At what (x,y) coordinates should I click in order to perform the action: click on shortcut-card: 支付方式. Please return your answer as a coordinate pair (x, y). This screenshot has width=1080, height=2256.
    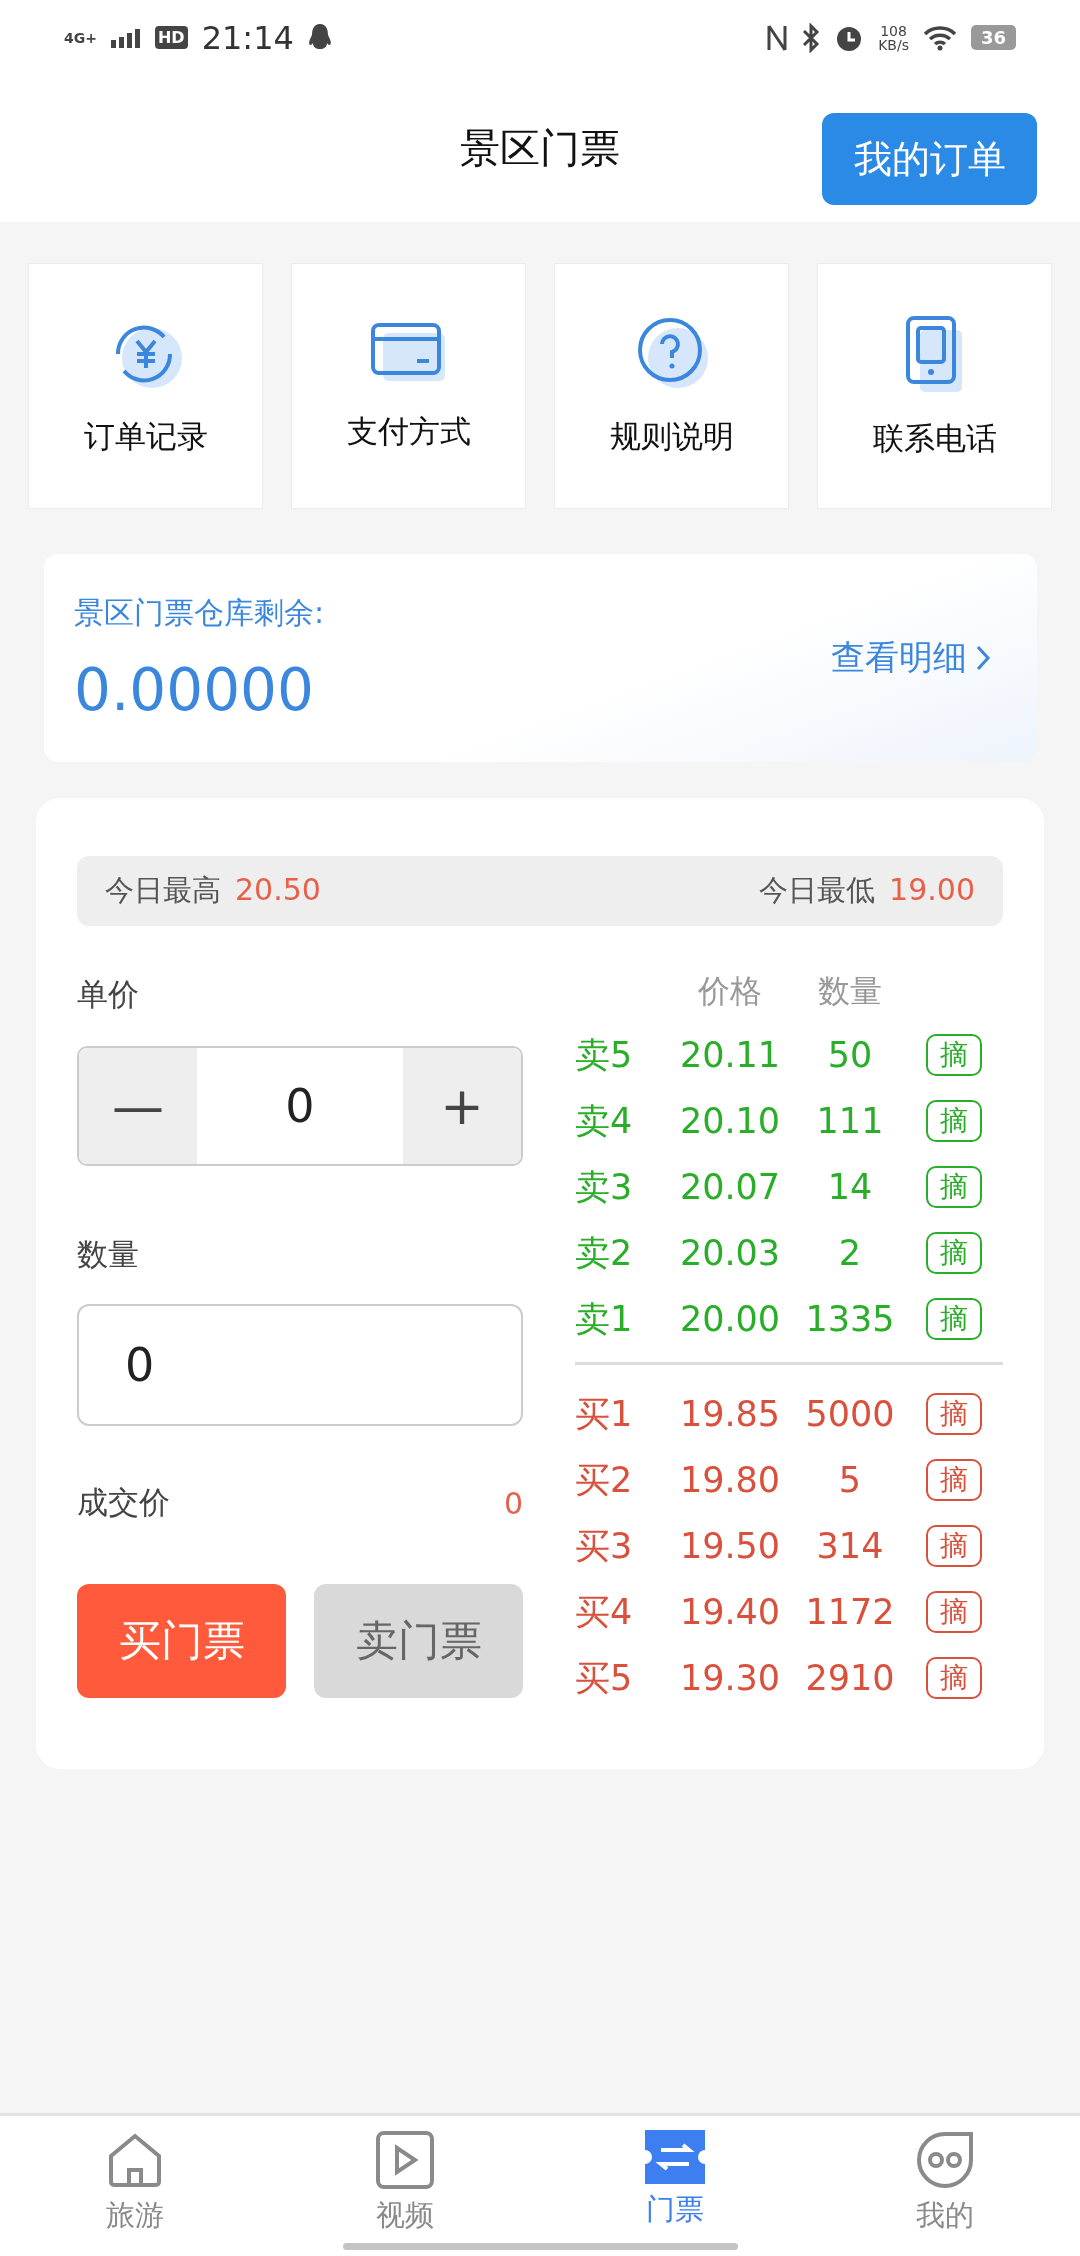
    Looking at the image, I should click on (408, 386).